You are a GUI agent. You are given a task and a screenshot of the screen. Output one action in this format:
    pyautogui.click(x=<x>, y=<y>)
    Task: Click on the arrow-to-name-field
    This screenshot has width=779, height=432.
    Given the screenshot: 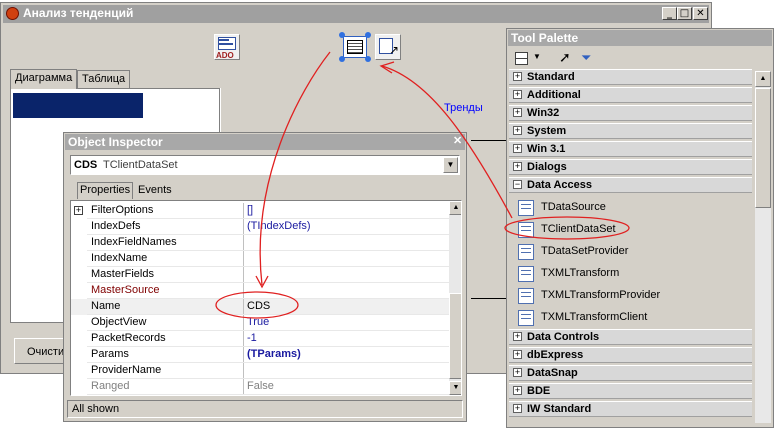 What is the action you would take?
    pyautogui.click(x=295, y=168)
    